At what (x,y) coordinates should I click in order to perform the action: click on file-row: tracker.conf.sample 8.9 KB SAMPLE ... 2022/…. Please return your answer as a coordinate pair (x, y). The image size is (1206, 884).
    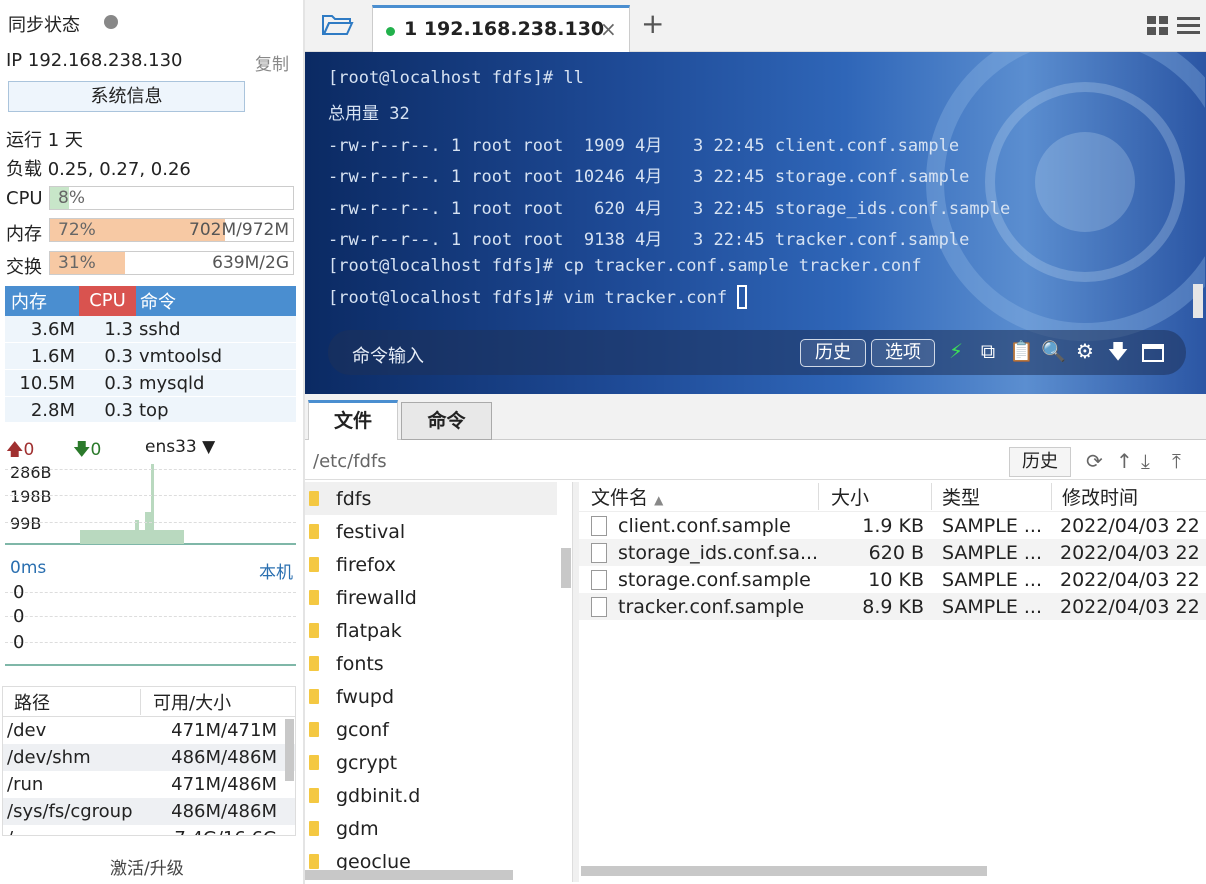
    Looking at the image, I should click on (892, 606).